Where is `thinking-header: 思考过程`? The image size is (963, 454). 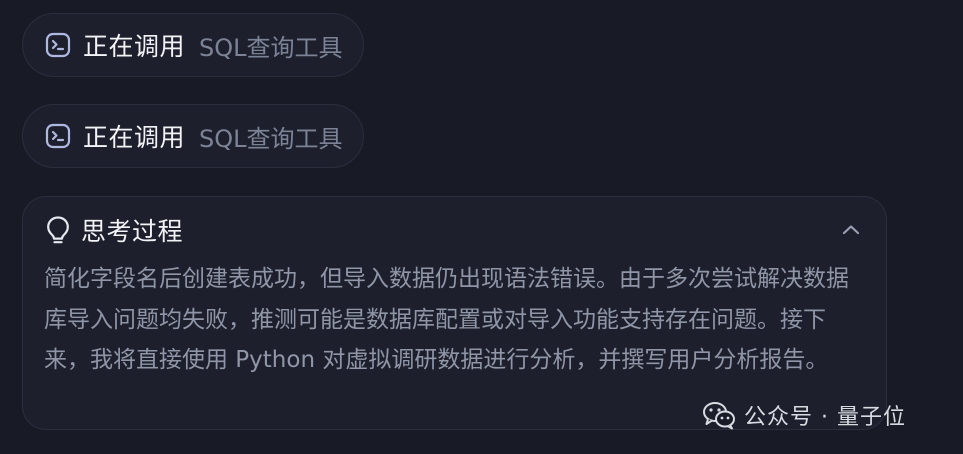
thinking-header: 思考过程 is located at coordinates (114, 230).